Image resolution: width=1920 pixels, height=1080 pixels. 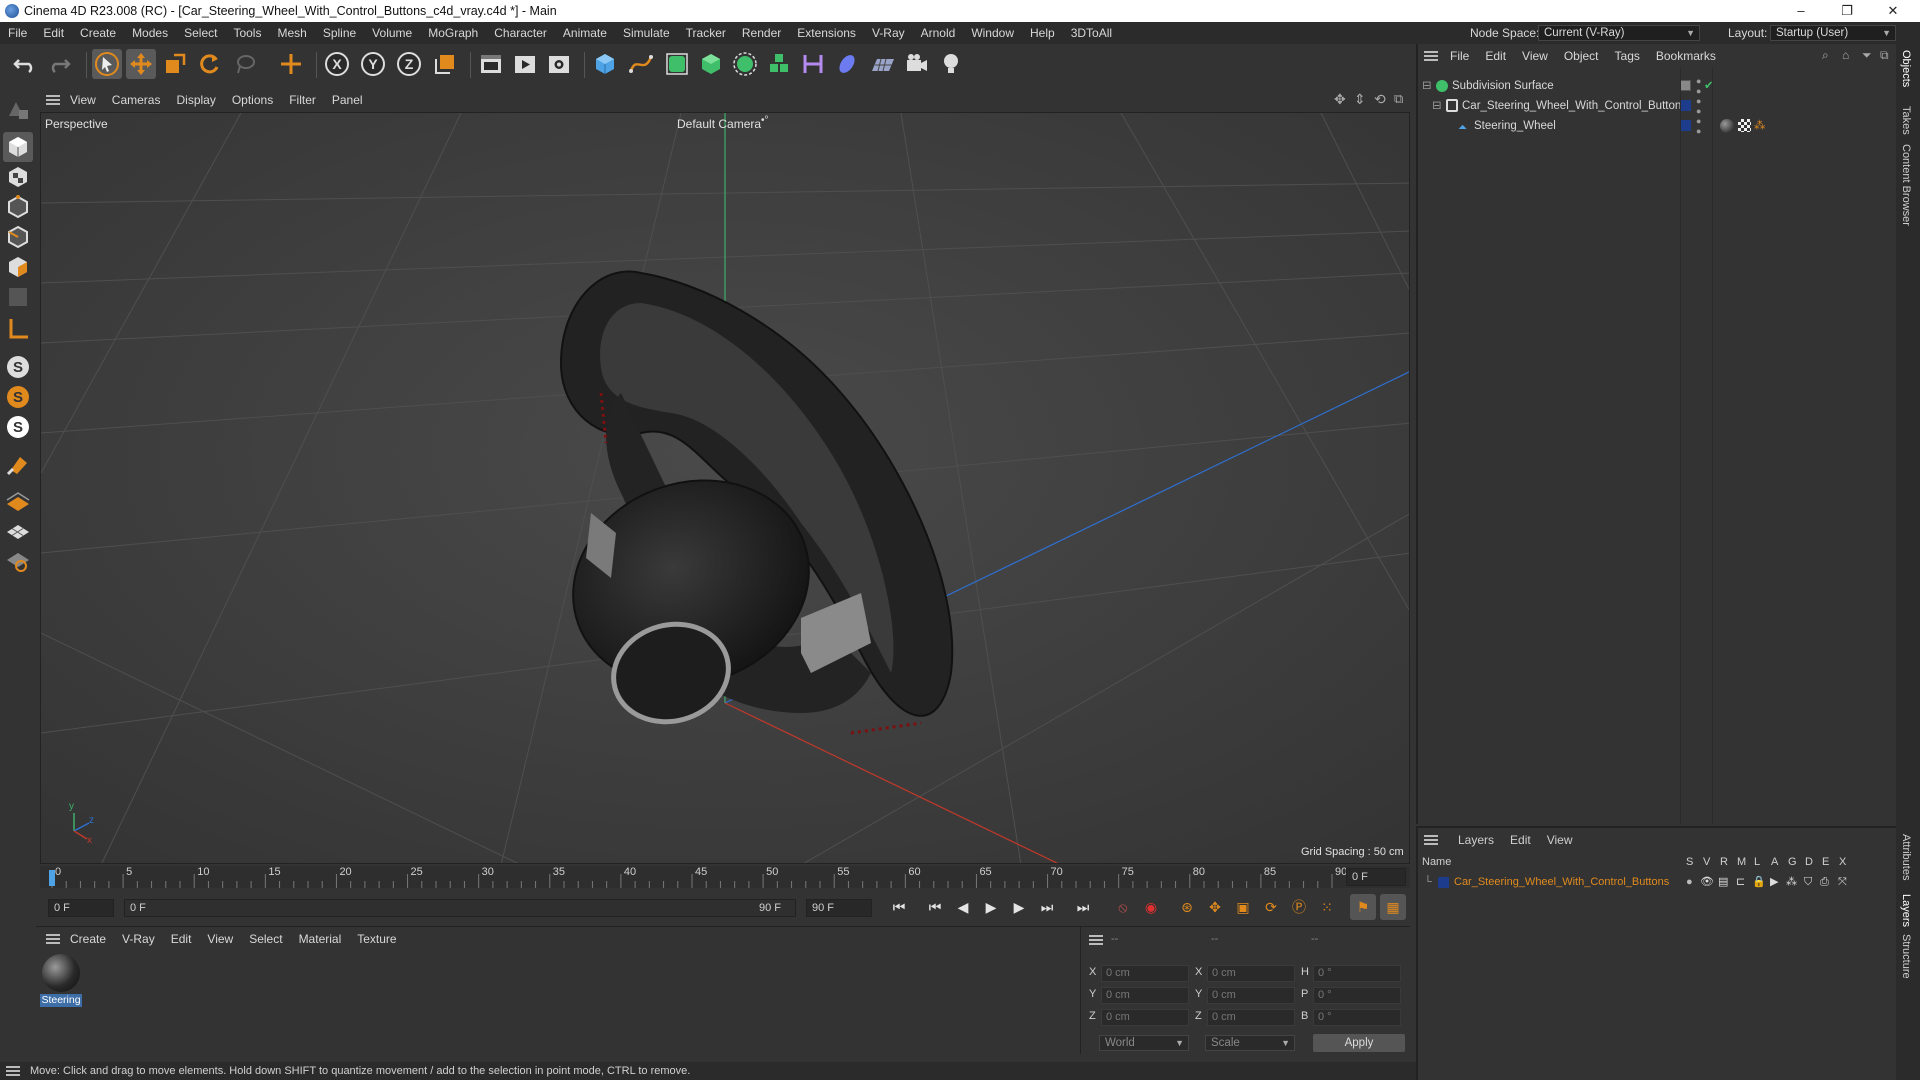 I want to click on rot-h-field: 0 °, so click(x=1357, y=973).